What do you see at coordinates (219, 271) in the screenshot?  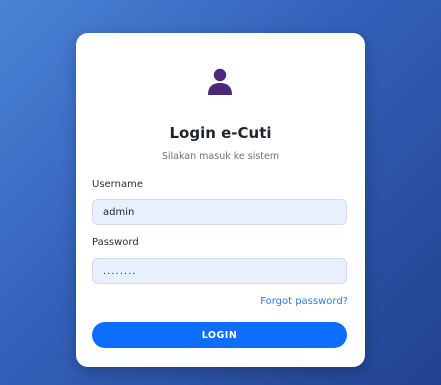 I see `password-input` at bounding box center [219, 271].